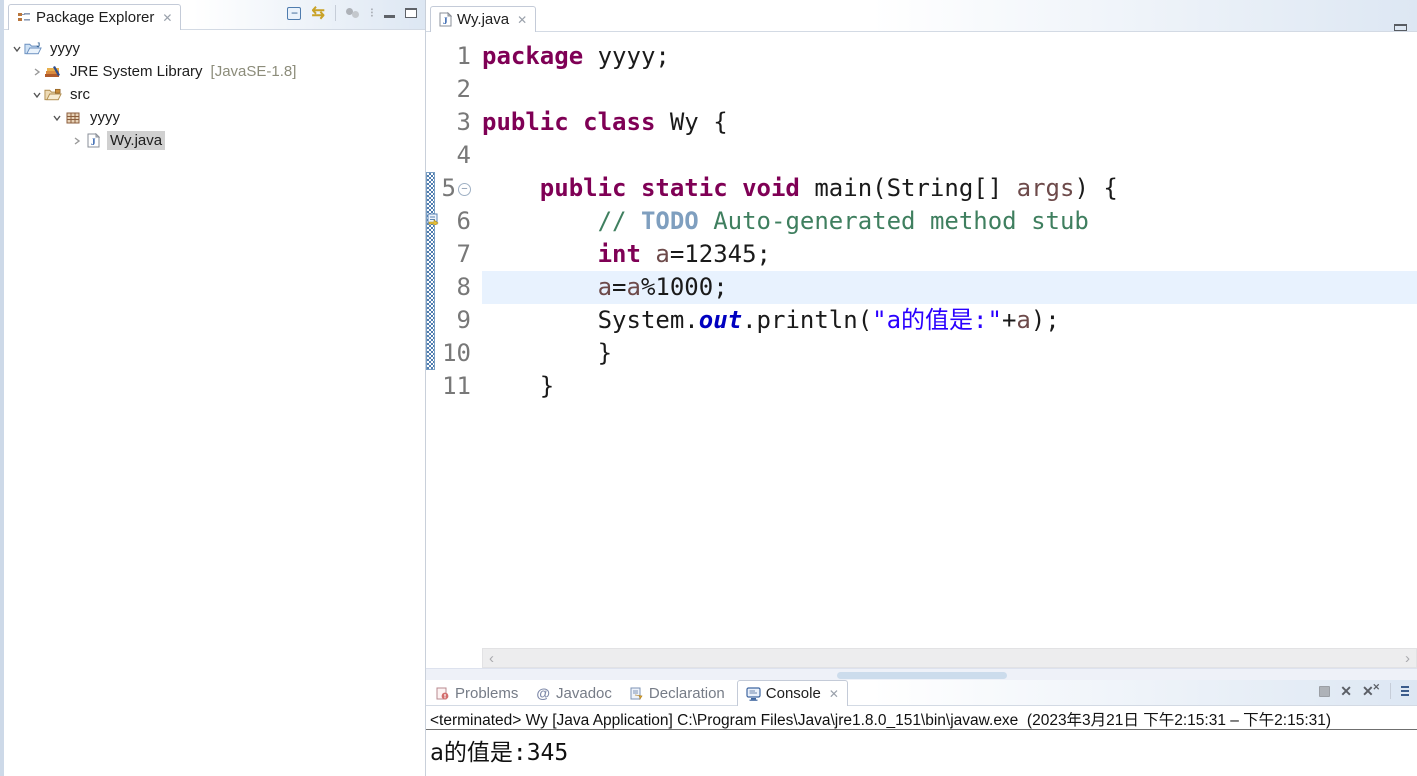  I want to click on sash-handle, so click(921, 675).